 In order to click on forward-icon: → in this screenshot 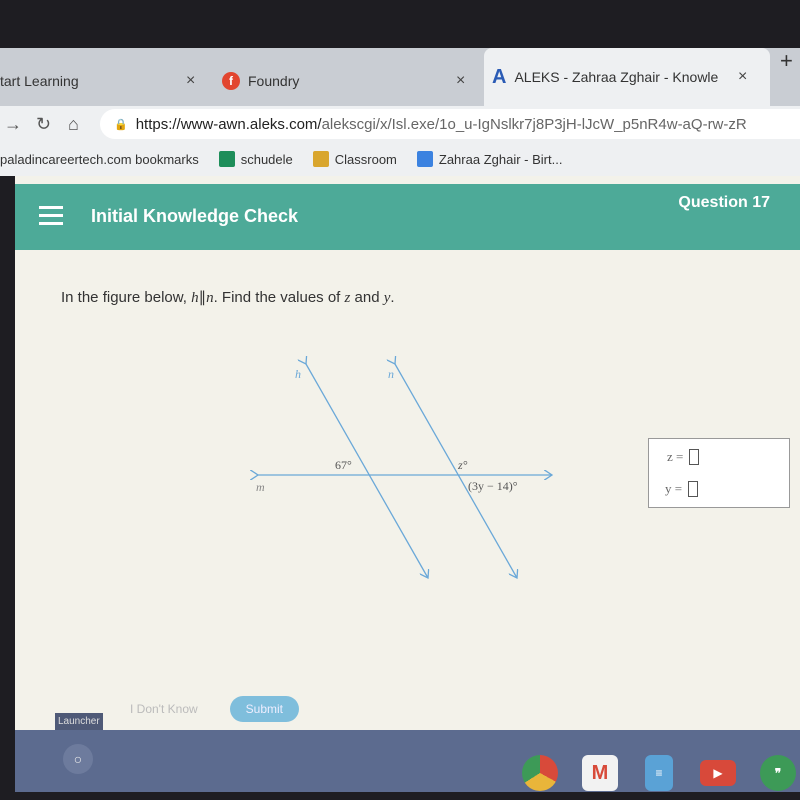, I will do `click(18, 124)`.